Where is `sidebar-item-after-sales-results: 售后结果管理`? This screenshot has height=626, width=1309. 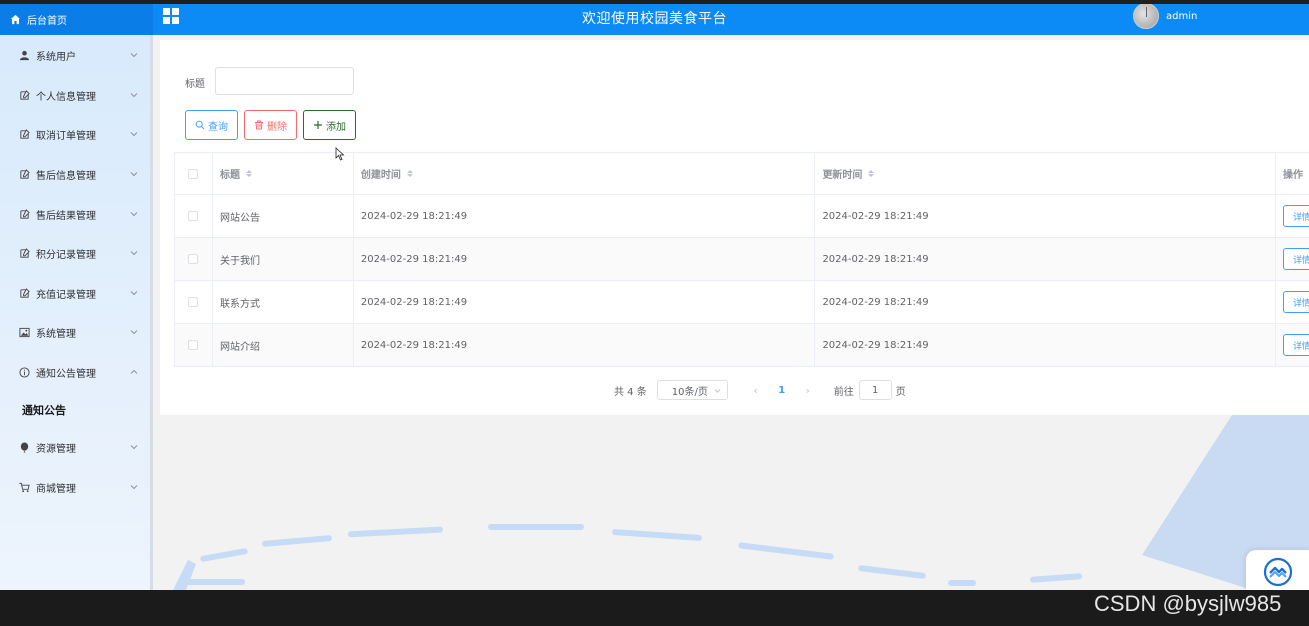
sidebar-item-after-sales-results: 售后结果管理 is located at coordinates (75, 214).